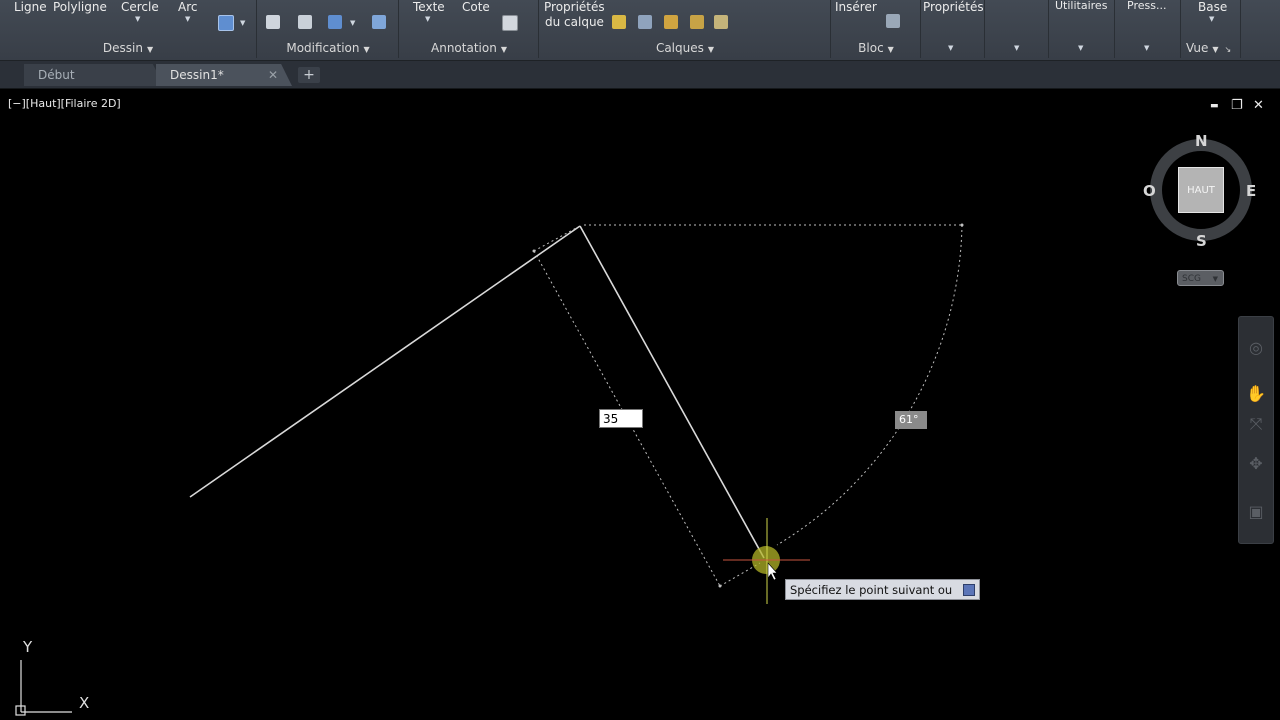  What do you see at coordinates (1258, 105) in the screenshot?
I see `close-icon: ✕` at bounding box center [1258, 105].